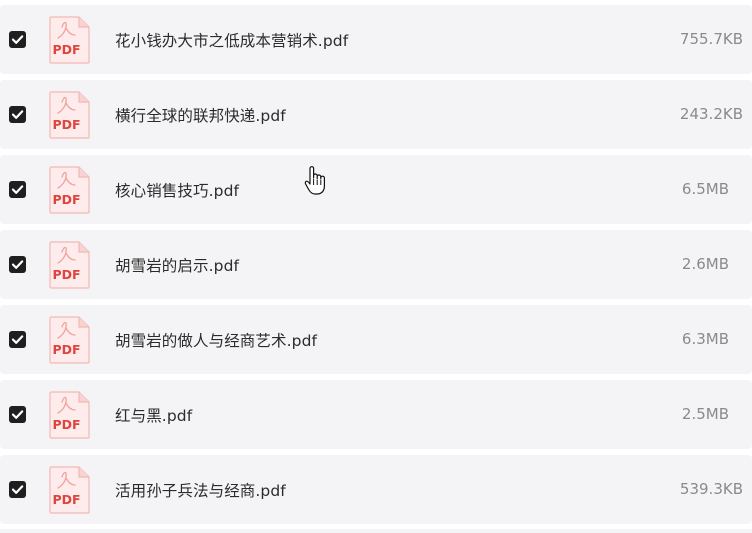  Describe the element at coordinates (376, 114) in the screenshot. I see `file-row: PDF 横行全球的联邦快递.pdf 243.2KB` at that location.